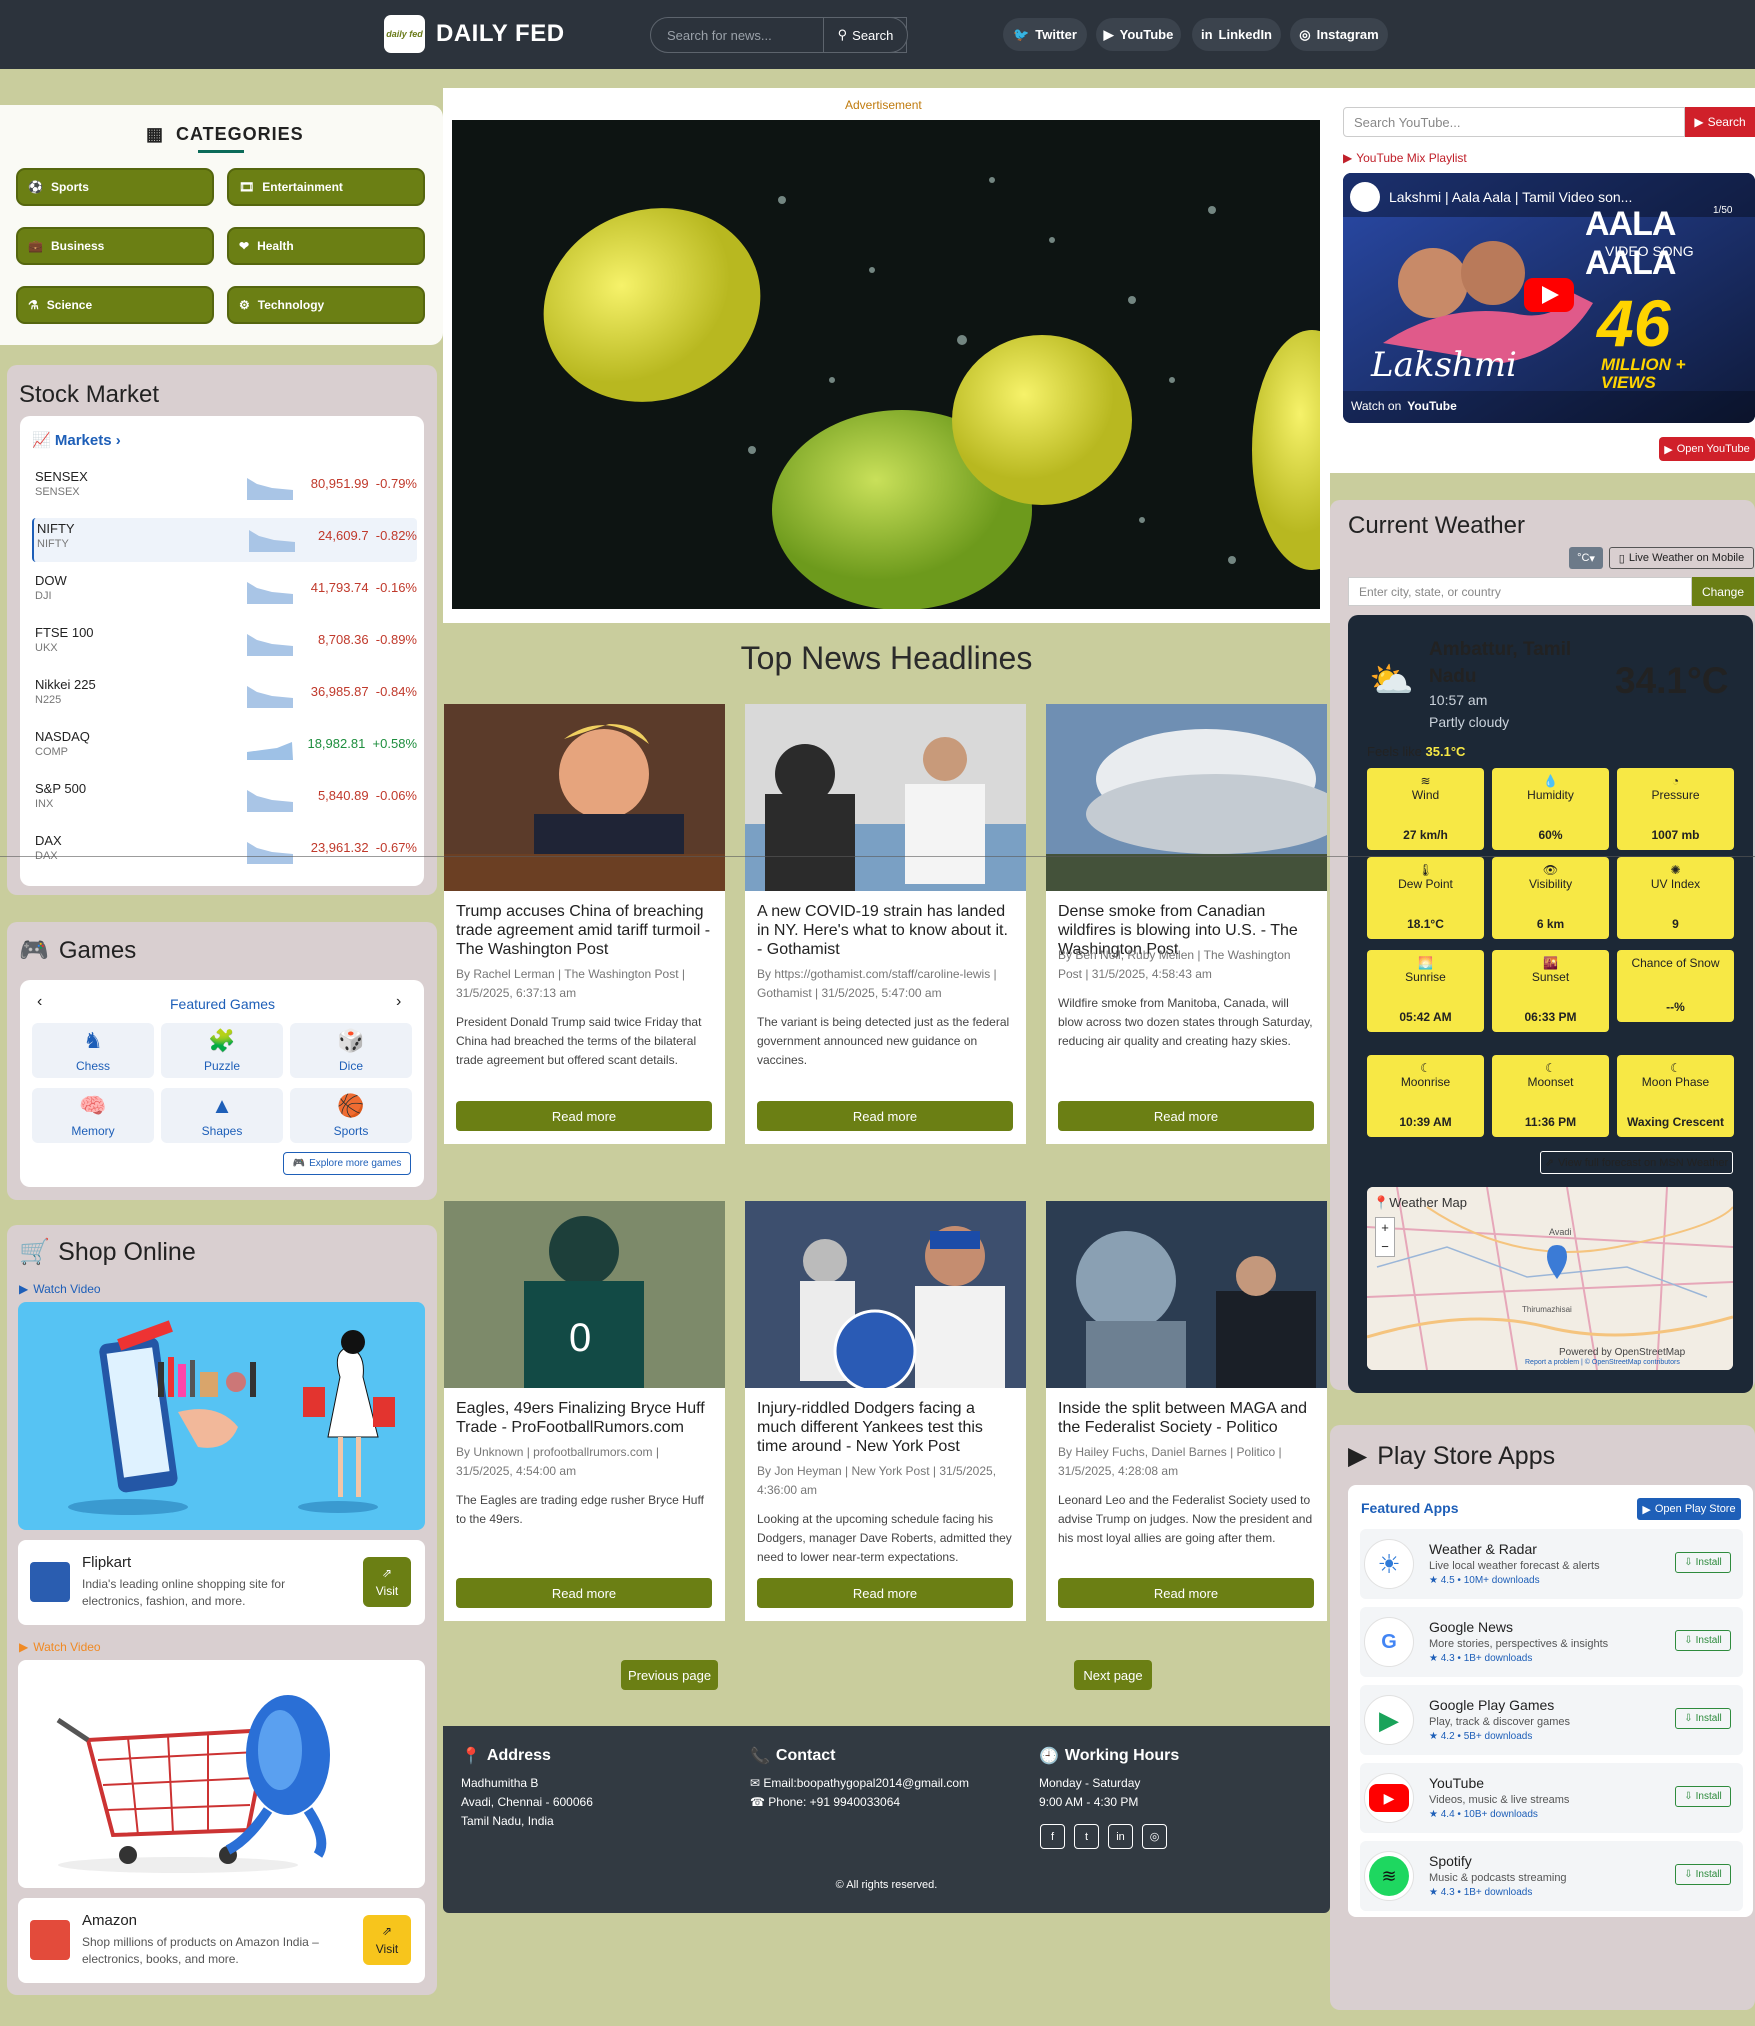 Image resolution: width=1755 pixels, height=2026 pixels. What do you see at coordinates (115, 246) in the screenshot?
I see `category-business: 💼 Business` at bounding box center [115, 246].